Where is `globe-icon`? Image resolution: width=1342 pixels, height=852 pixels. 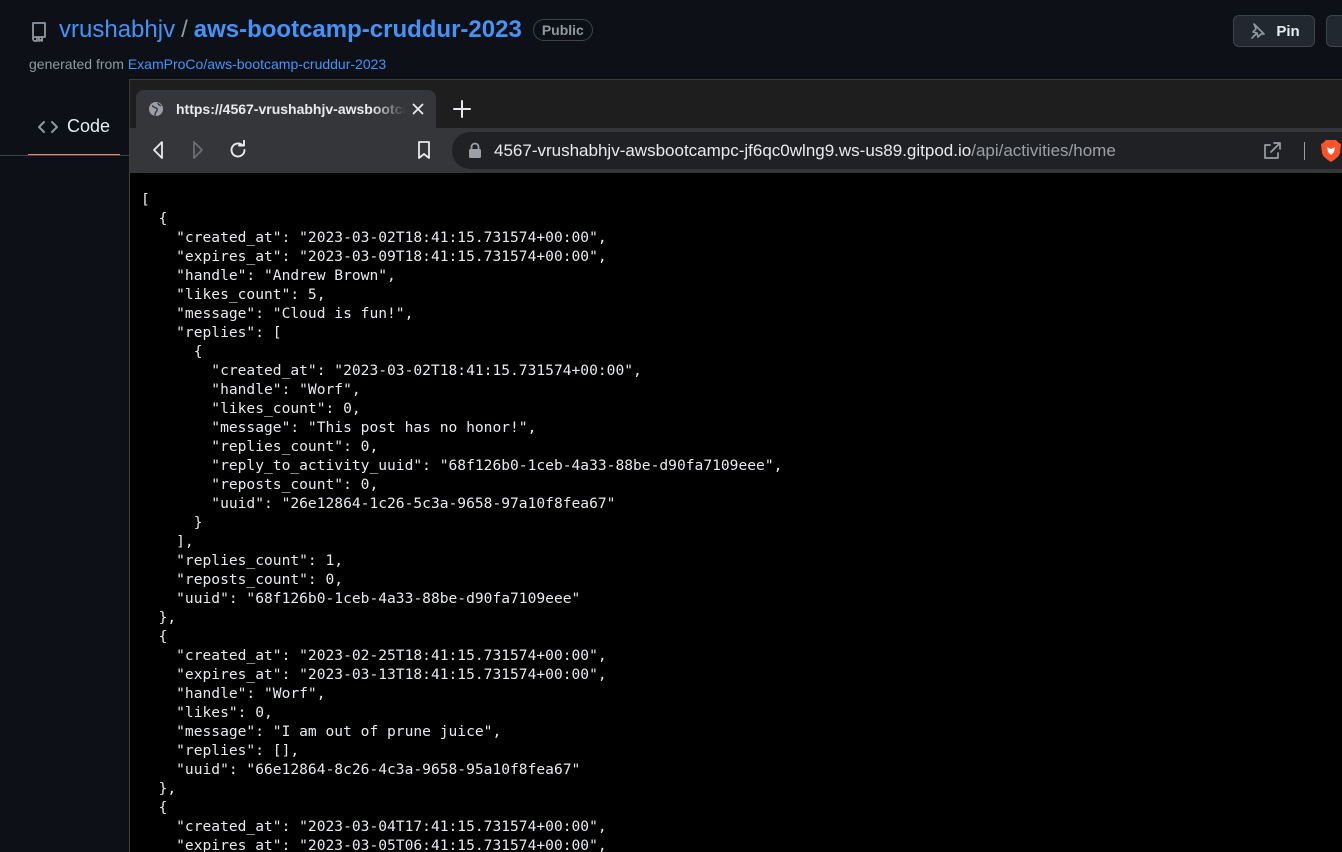
globe-icon is located at coordinates (156, 109).